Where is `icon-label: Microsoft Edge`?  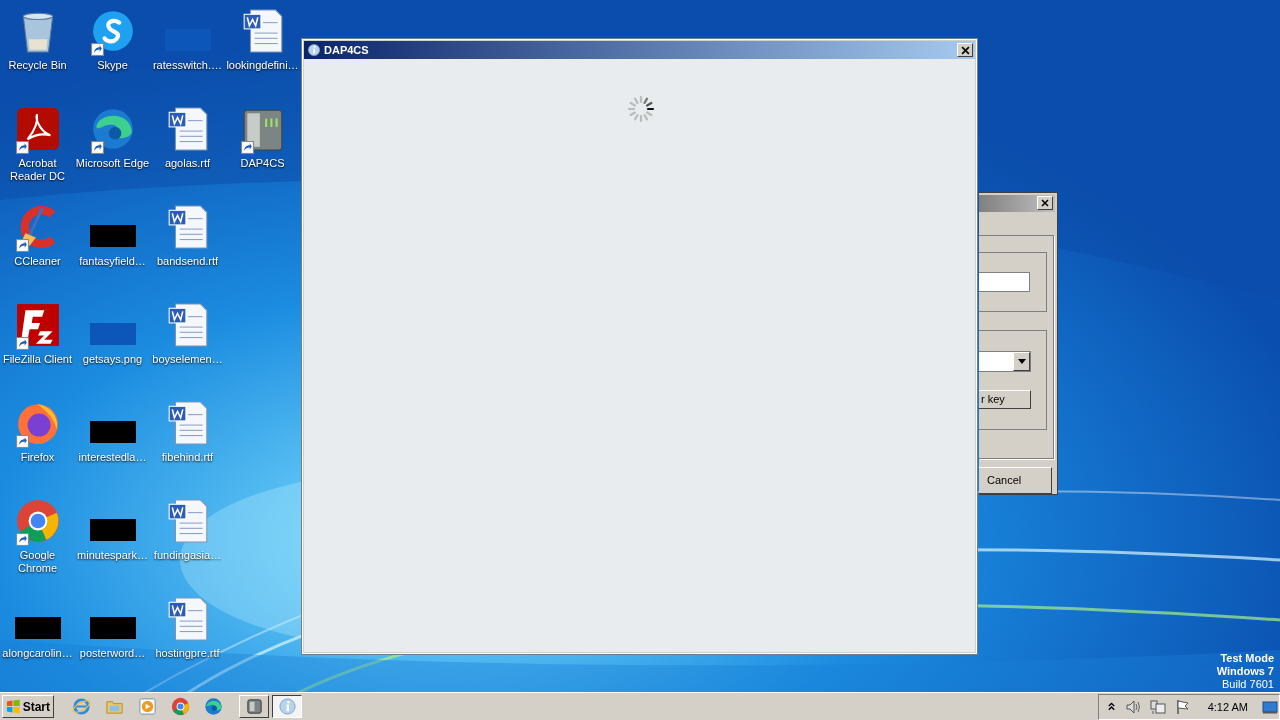
icon-label: Microsoft Edge is located at coordinates (112, 163).